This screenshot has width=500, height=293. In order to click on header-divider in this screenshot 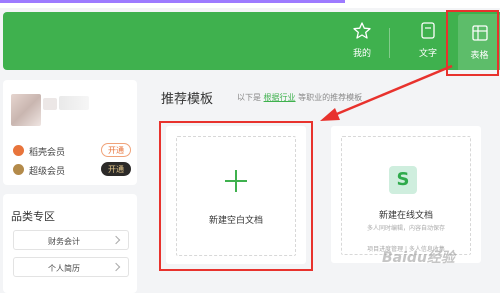, I will do `click(389, 43)`.